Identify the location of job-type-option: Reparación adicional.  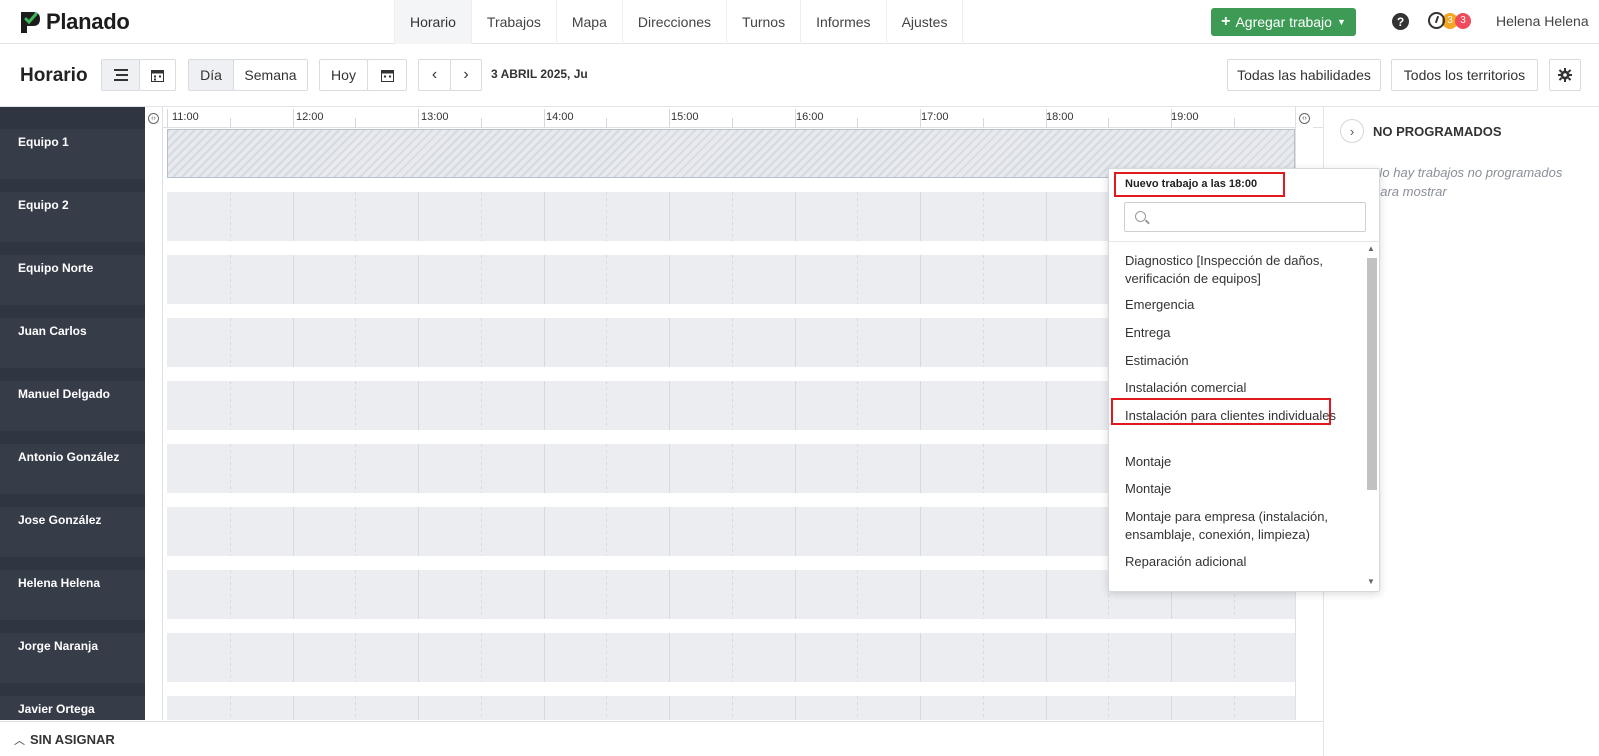
(1237, 562).